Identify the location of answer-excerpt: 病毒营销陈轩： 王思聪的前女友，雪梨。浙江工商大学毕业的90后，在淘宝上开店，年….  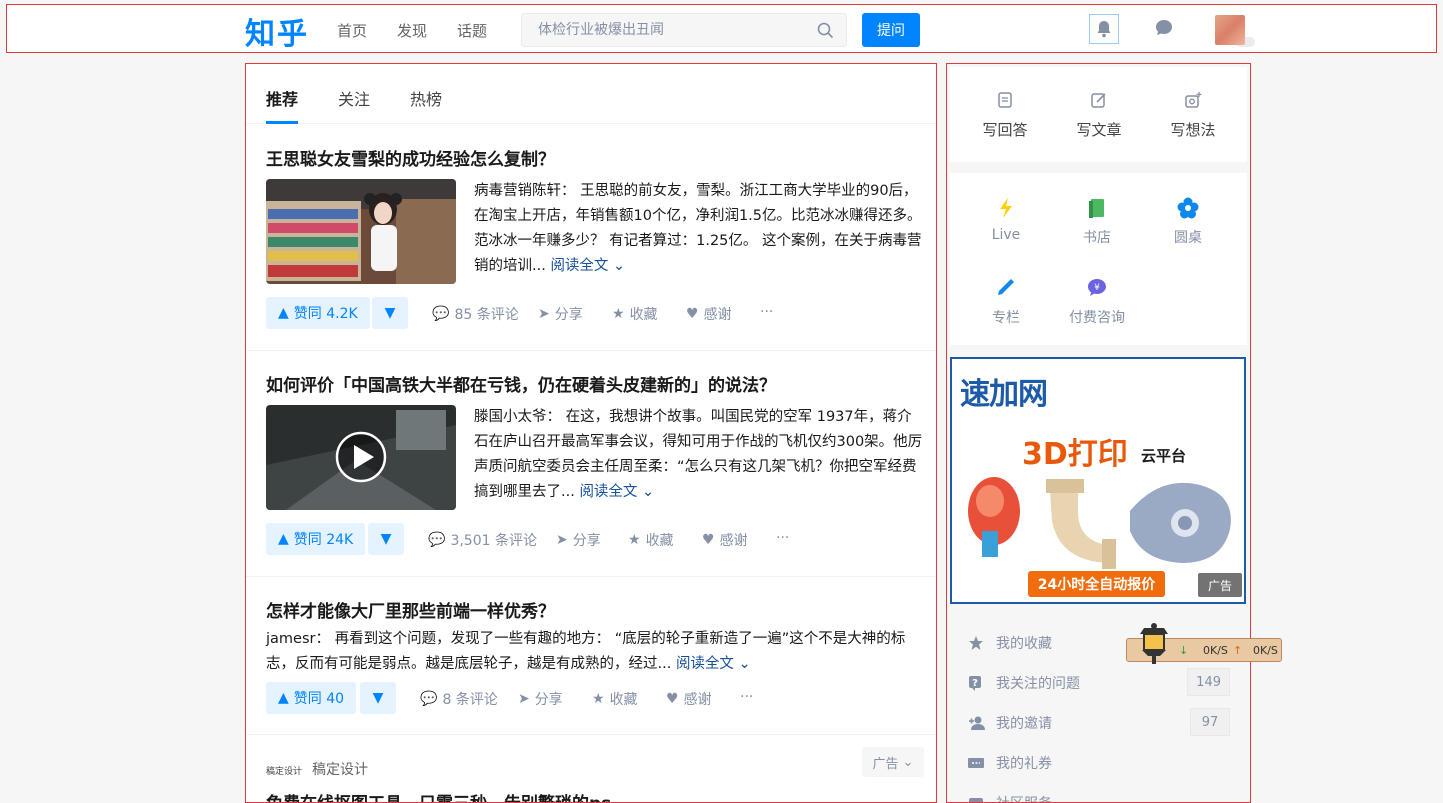
(699, 229).